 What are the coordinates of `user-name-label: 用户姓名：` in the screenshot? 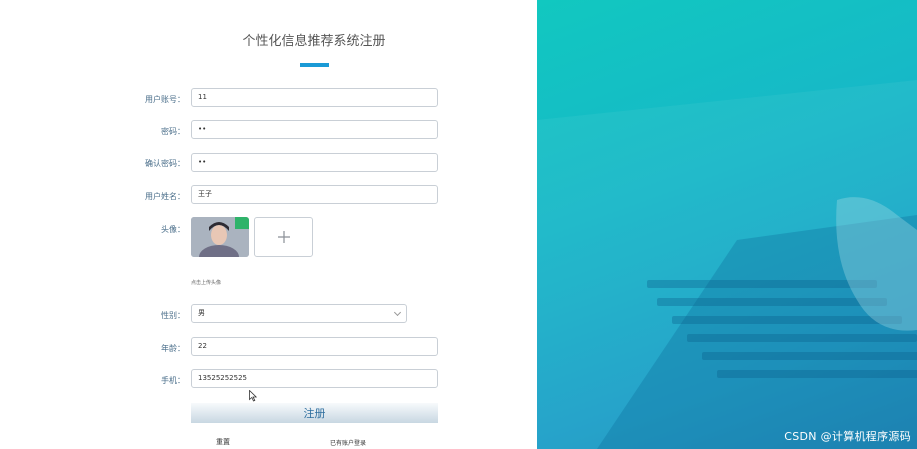 It's located at (165, 196).